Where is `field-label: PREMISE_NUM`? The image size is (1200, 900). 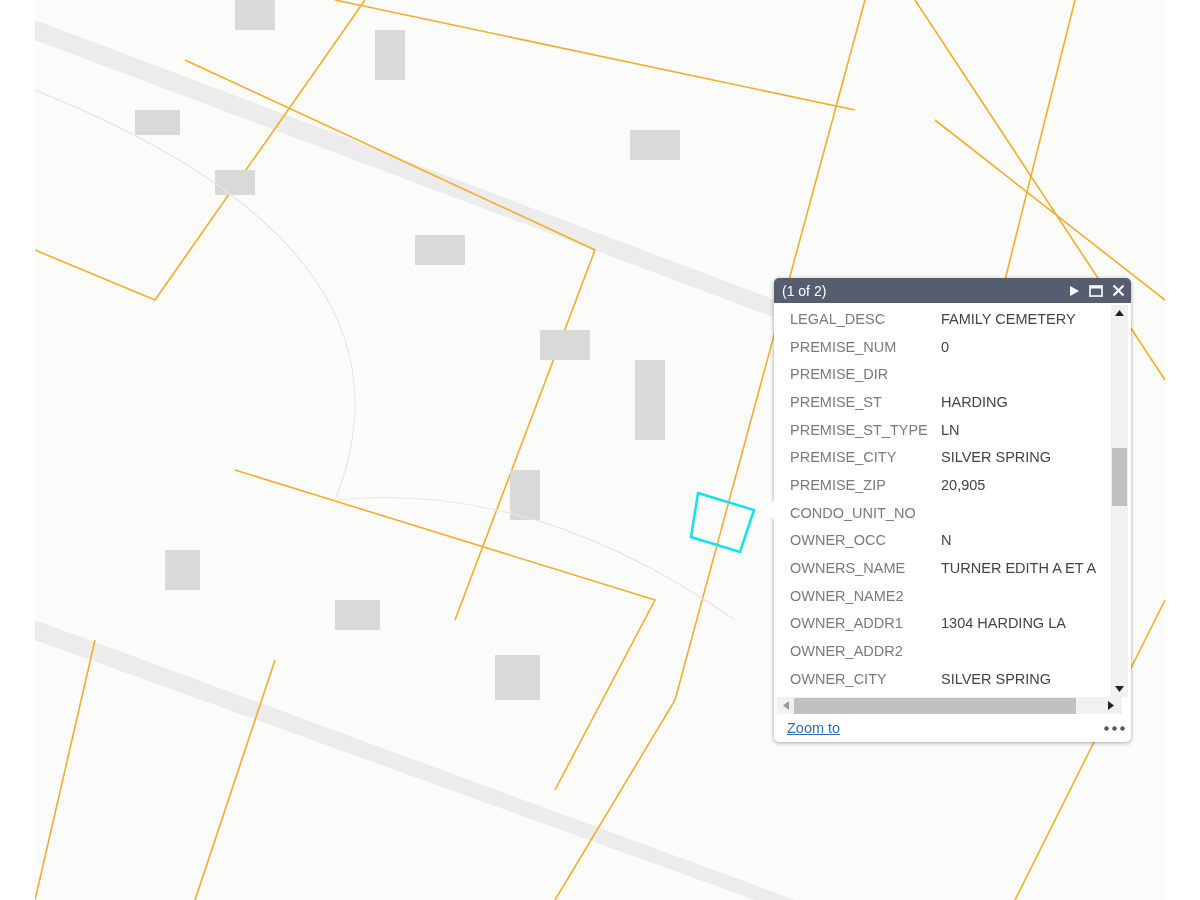 field-label: PREMISE_NUM is located at coordinates (844, 346).